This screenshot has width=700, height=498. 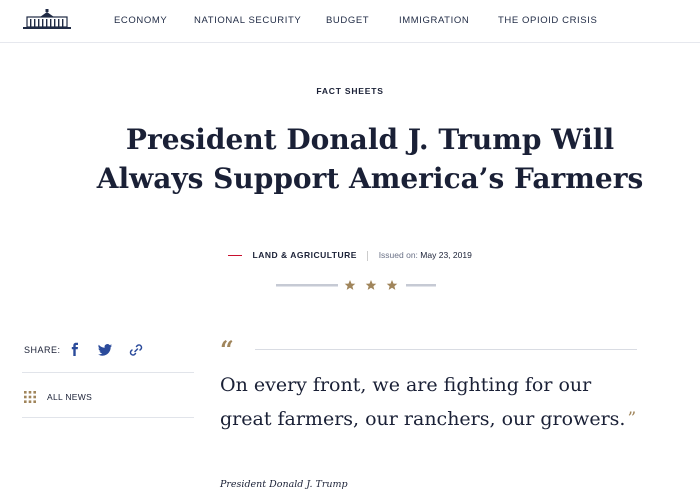 I want to click on meta-divider, so click(x=368, y=255).